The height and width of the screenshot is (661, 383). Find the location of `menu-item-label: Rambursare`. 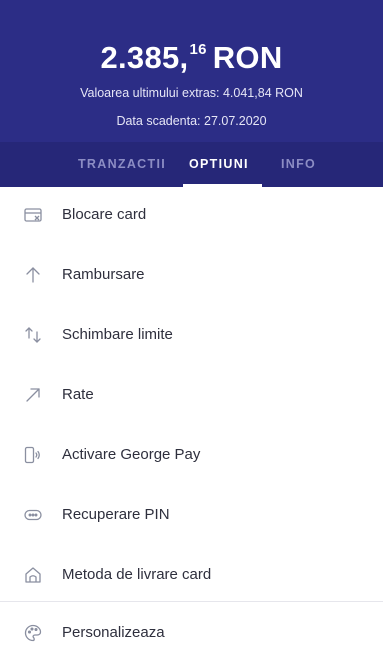

menu-item-label: Rambursare is located at coordinates (103, 274).